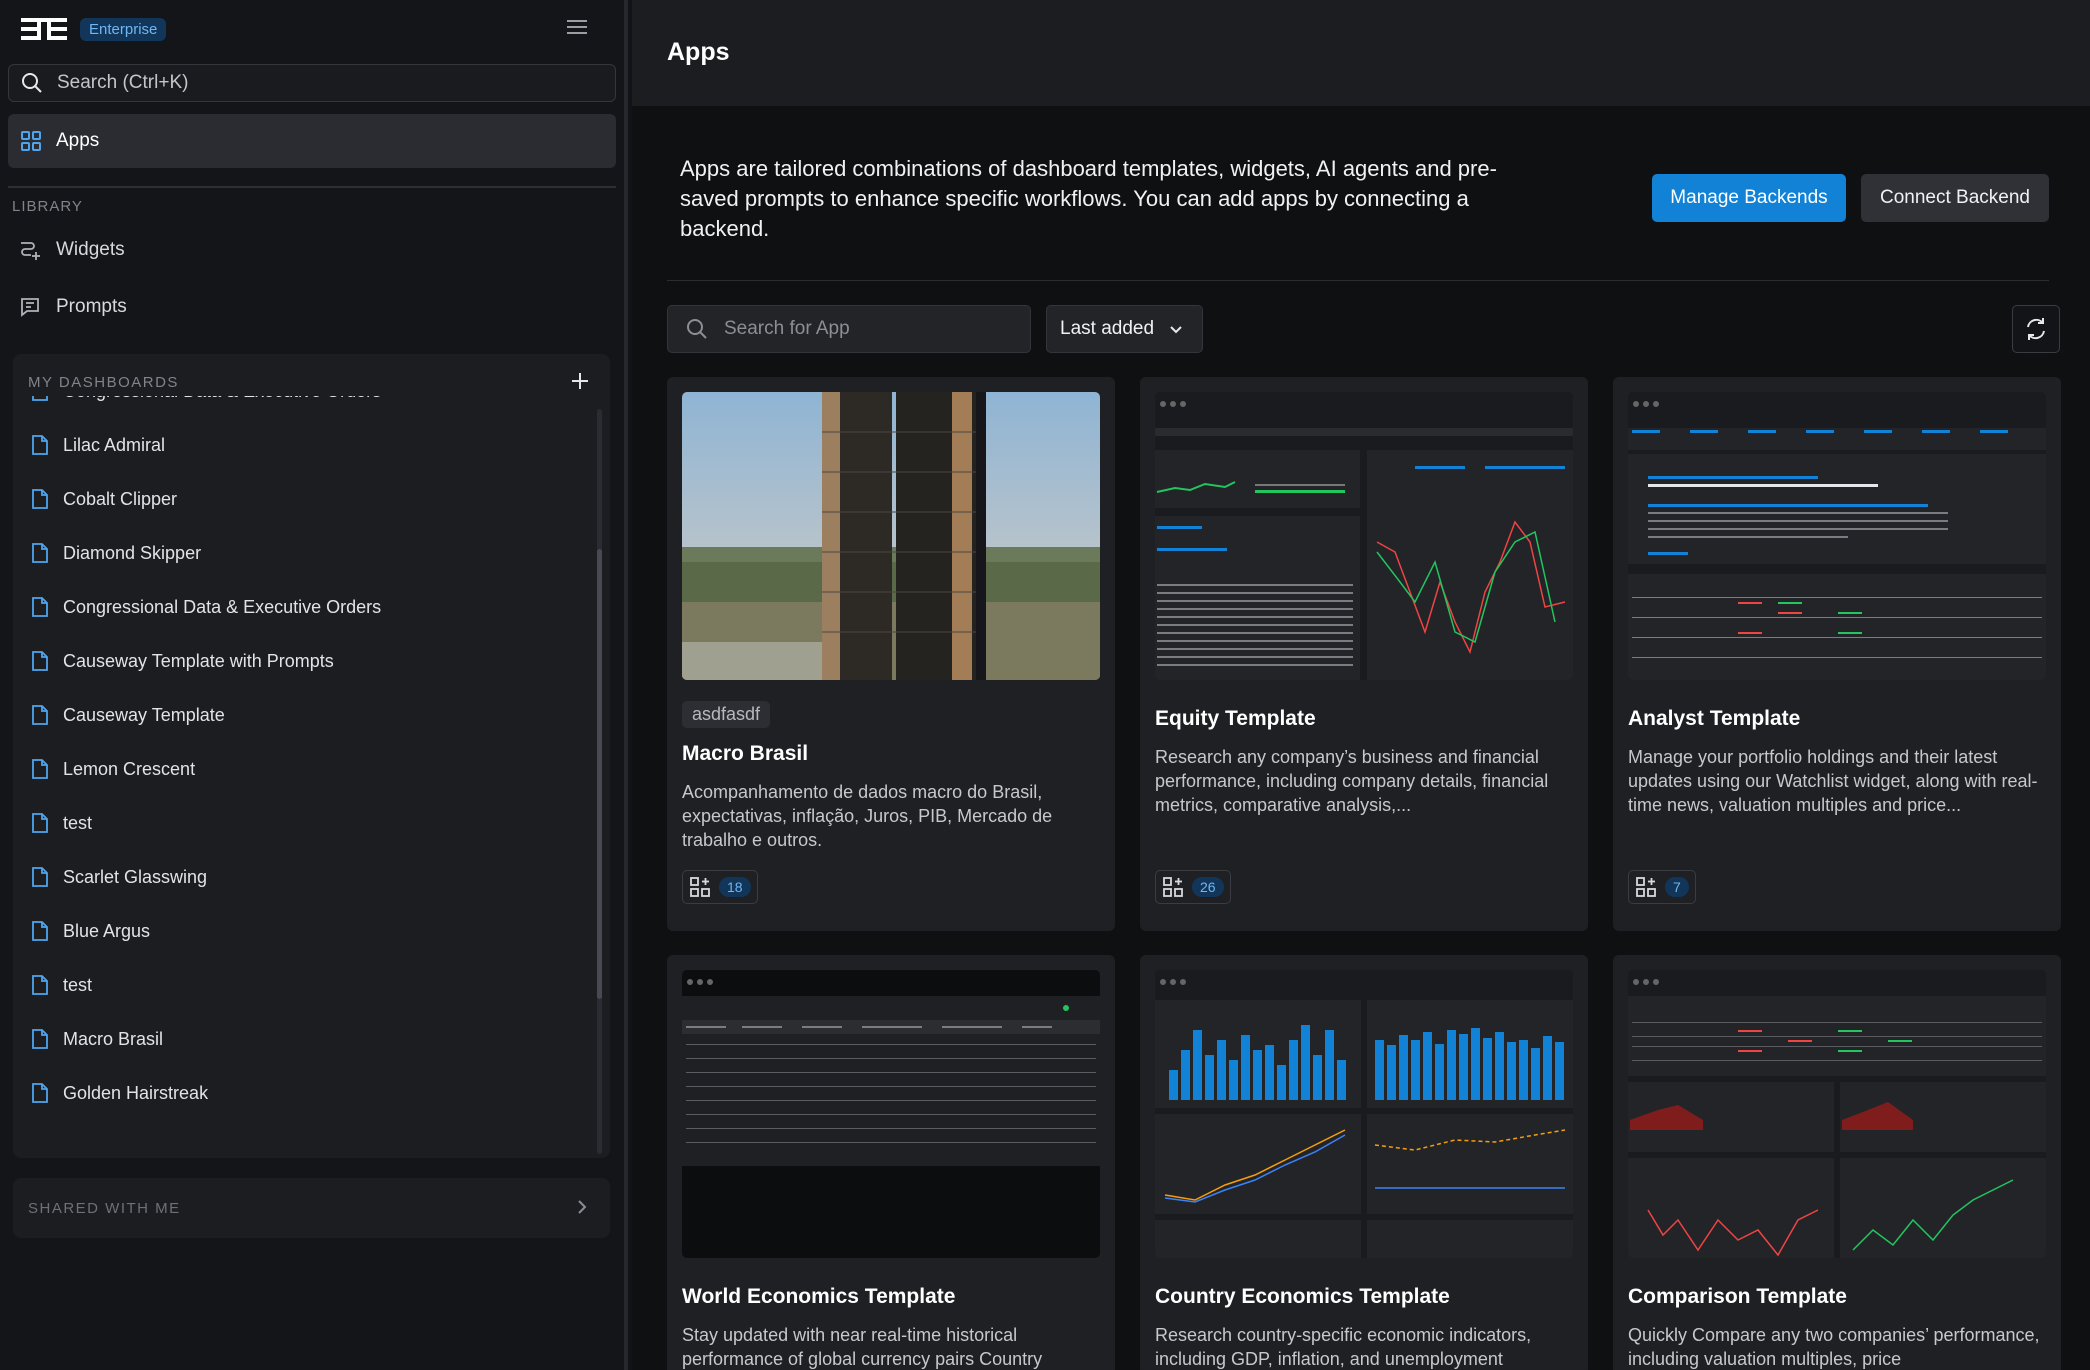 The image size is (2090, 1370). Describe the element at coordinates (107, 930) in the screenshot. I see `dashboard-item-label: Blue Argus` at that location.